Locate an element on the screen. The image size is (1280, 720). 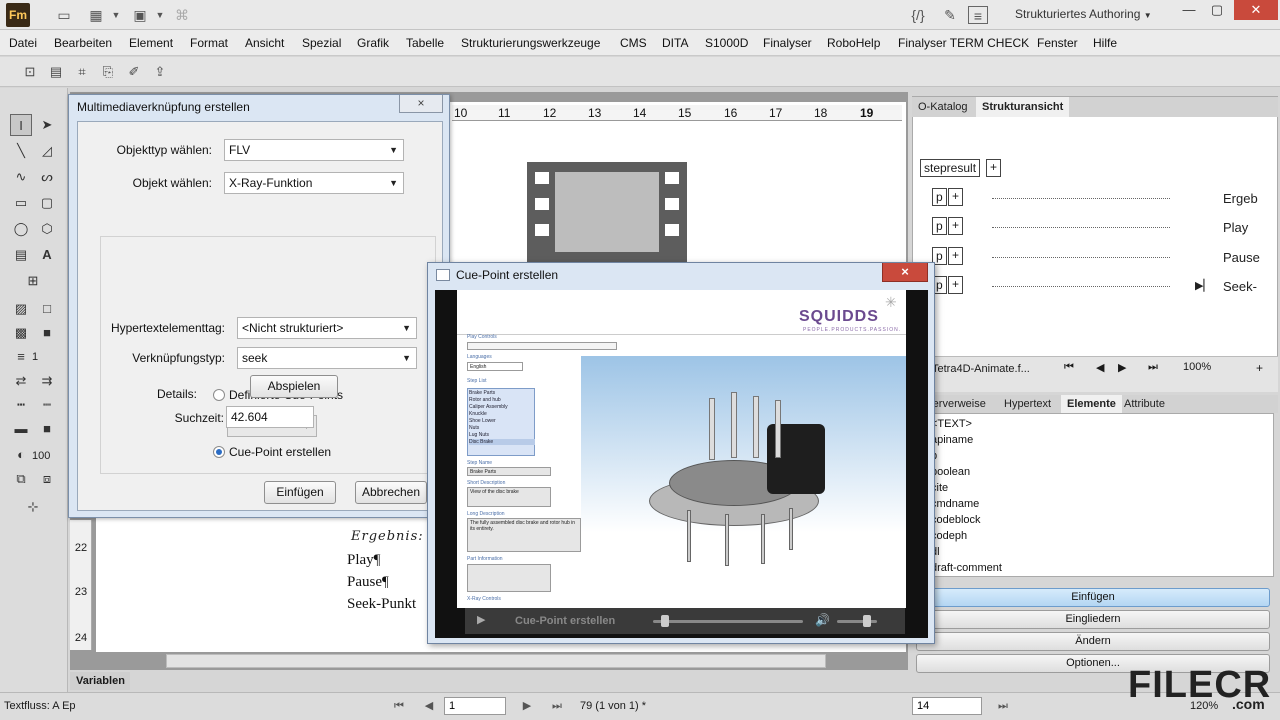
menu-finalyser: Finalyser is located at coordinates (787, 43).